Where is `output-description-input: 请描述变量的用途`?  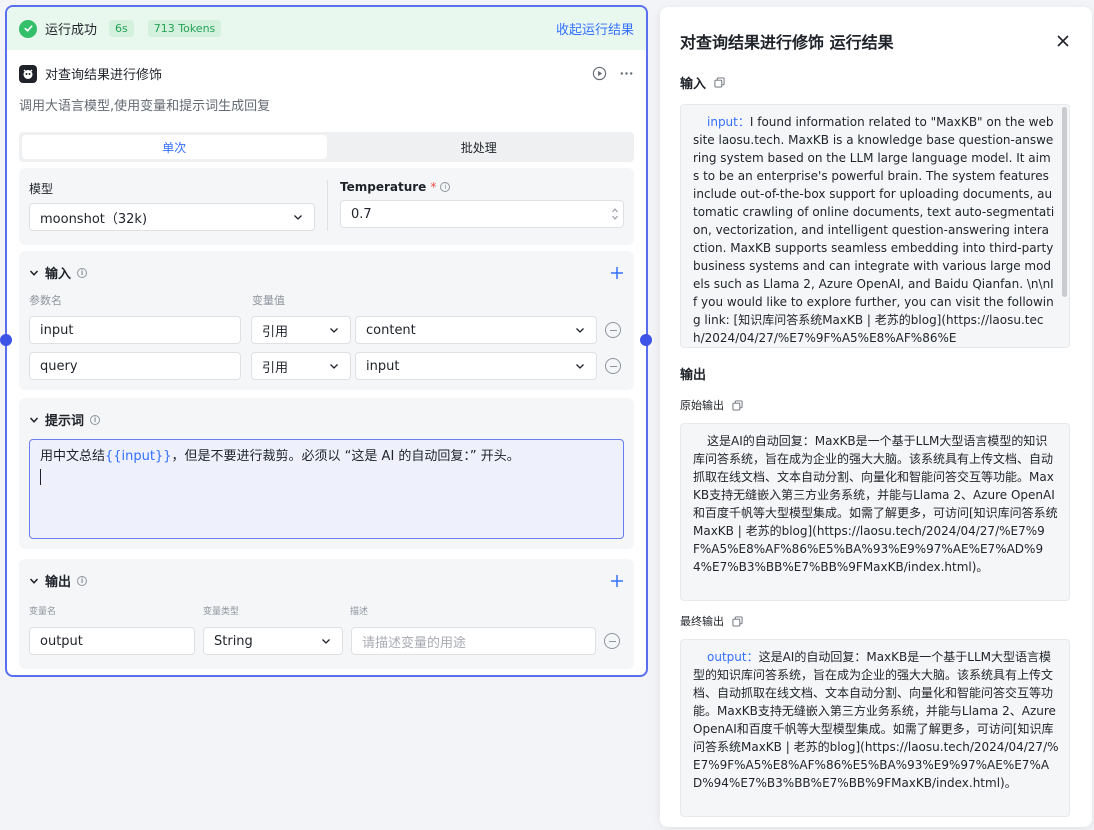 output-description-input: 请描述变量的用途 is located at coordinates (473, 641).